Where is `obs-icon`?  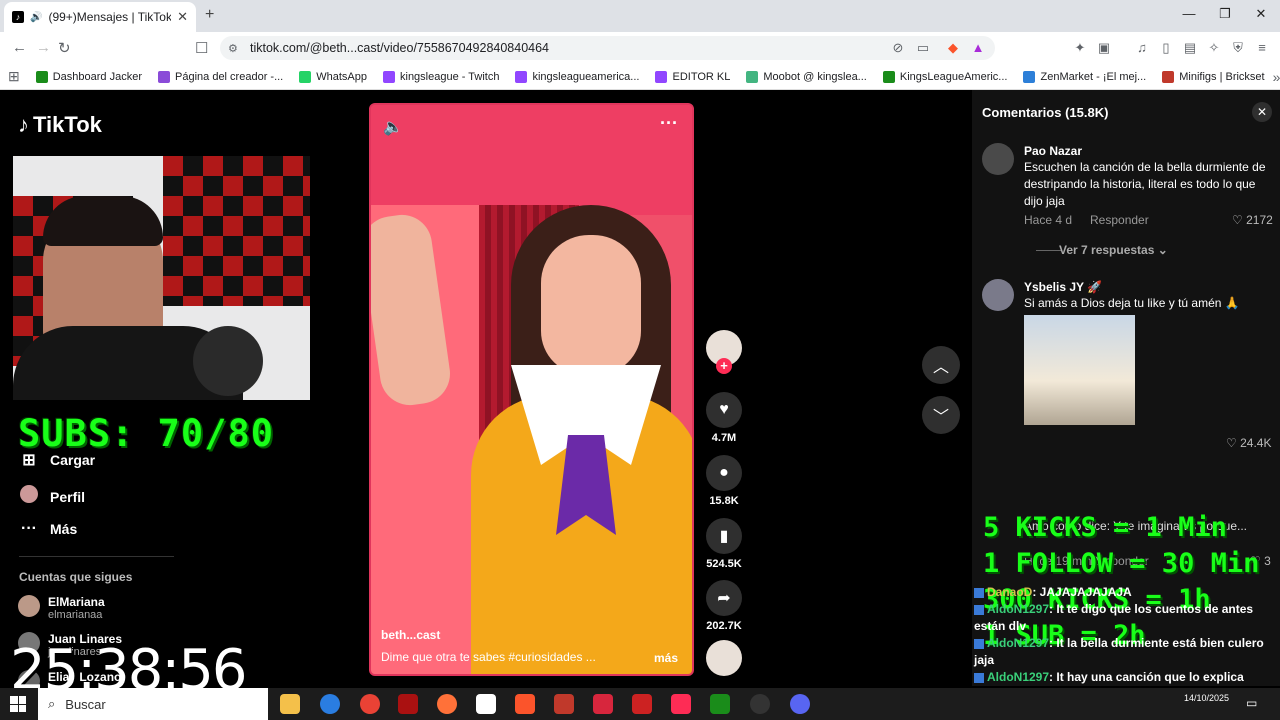
obs-icon is located at coordinates (760, 704).